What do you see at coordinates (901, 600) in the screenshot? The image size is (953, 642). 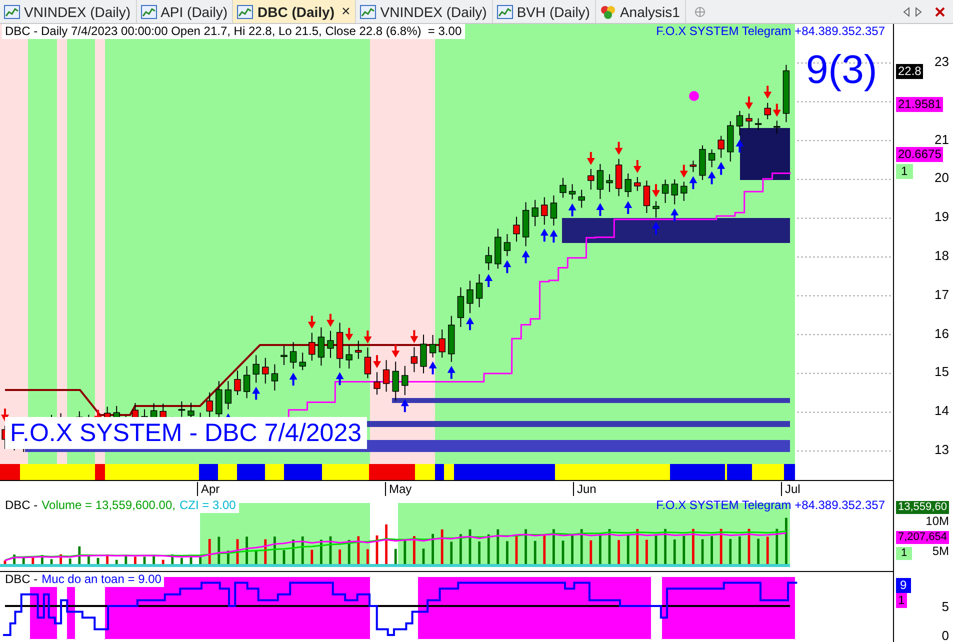 I see `safety-badge: 1` at bounding box center [901, 600].